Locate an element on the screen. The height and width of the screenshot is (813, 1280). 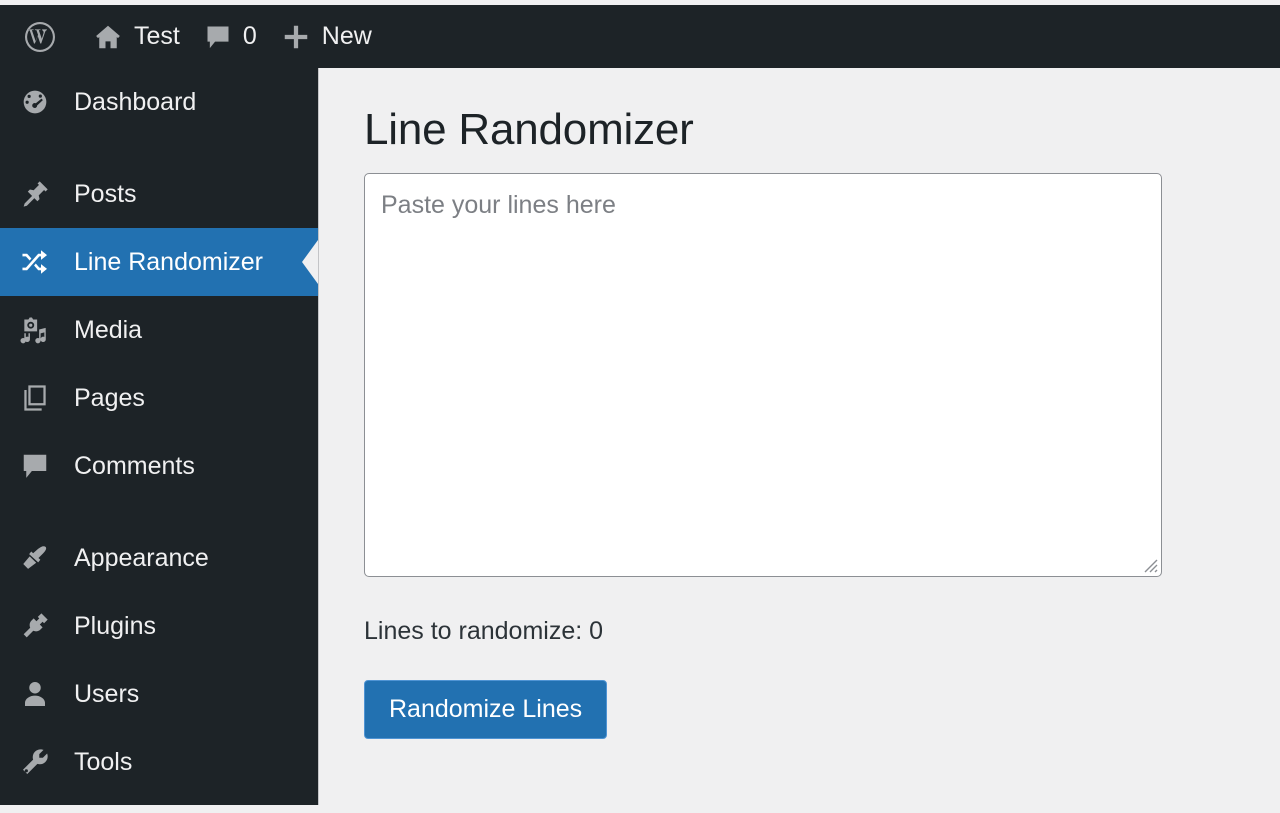
sidebar-item-media-label: Media is located at coordinates (108, 329).